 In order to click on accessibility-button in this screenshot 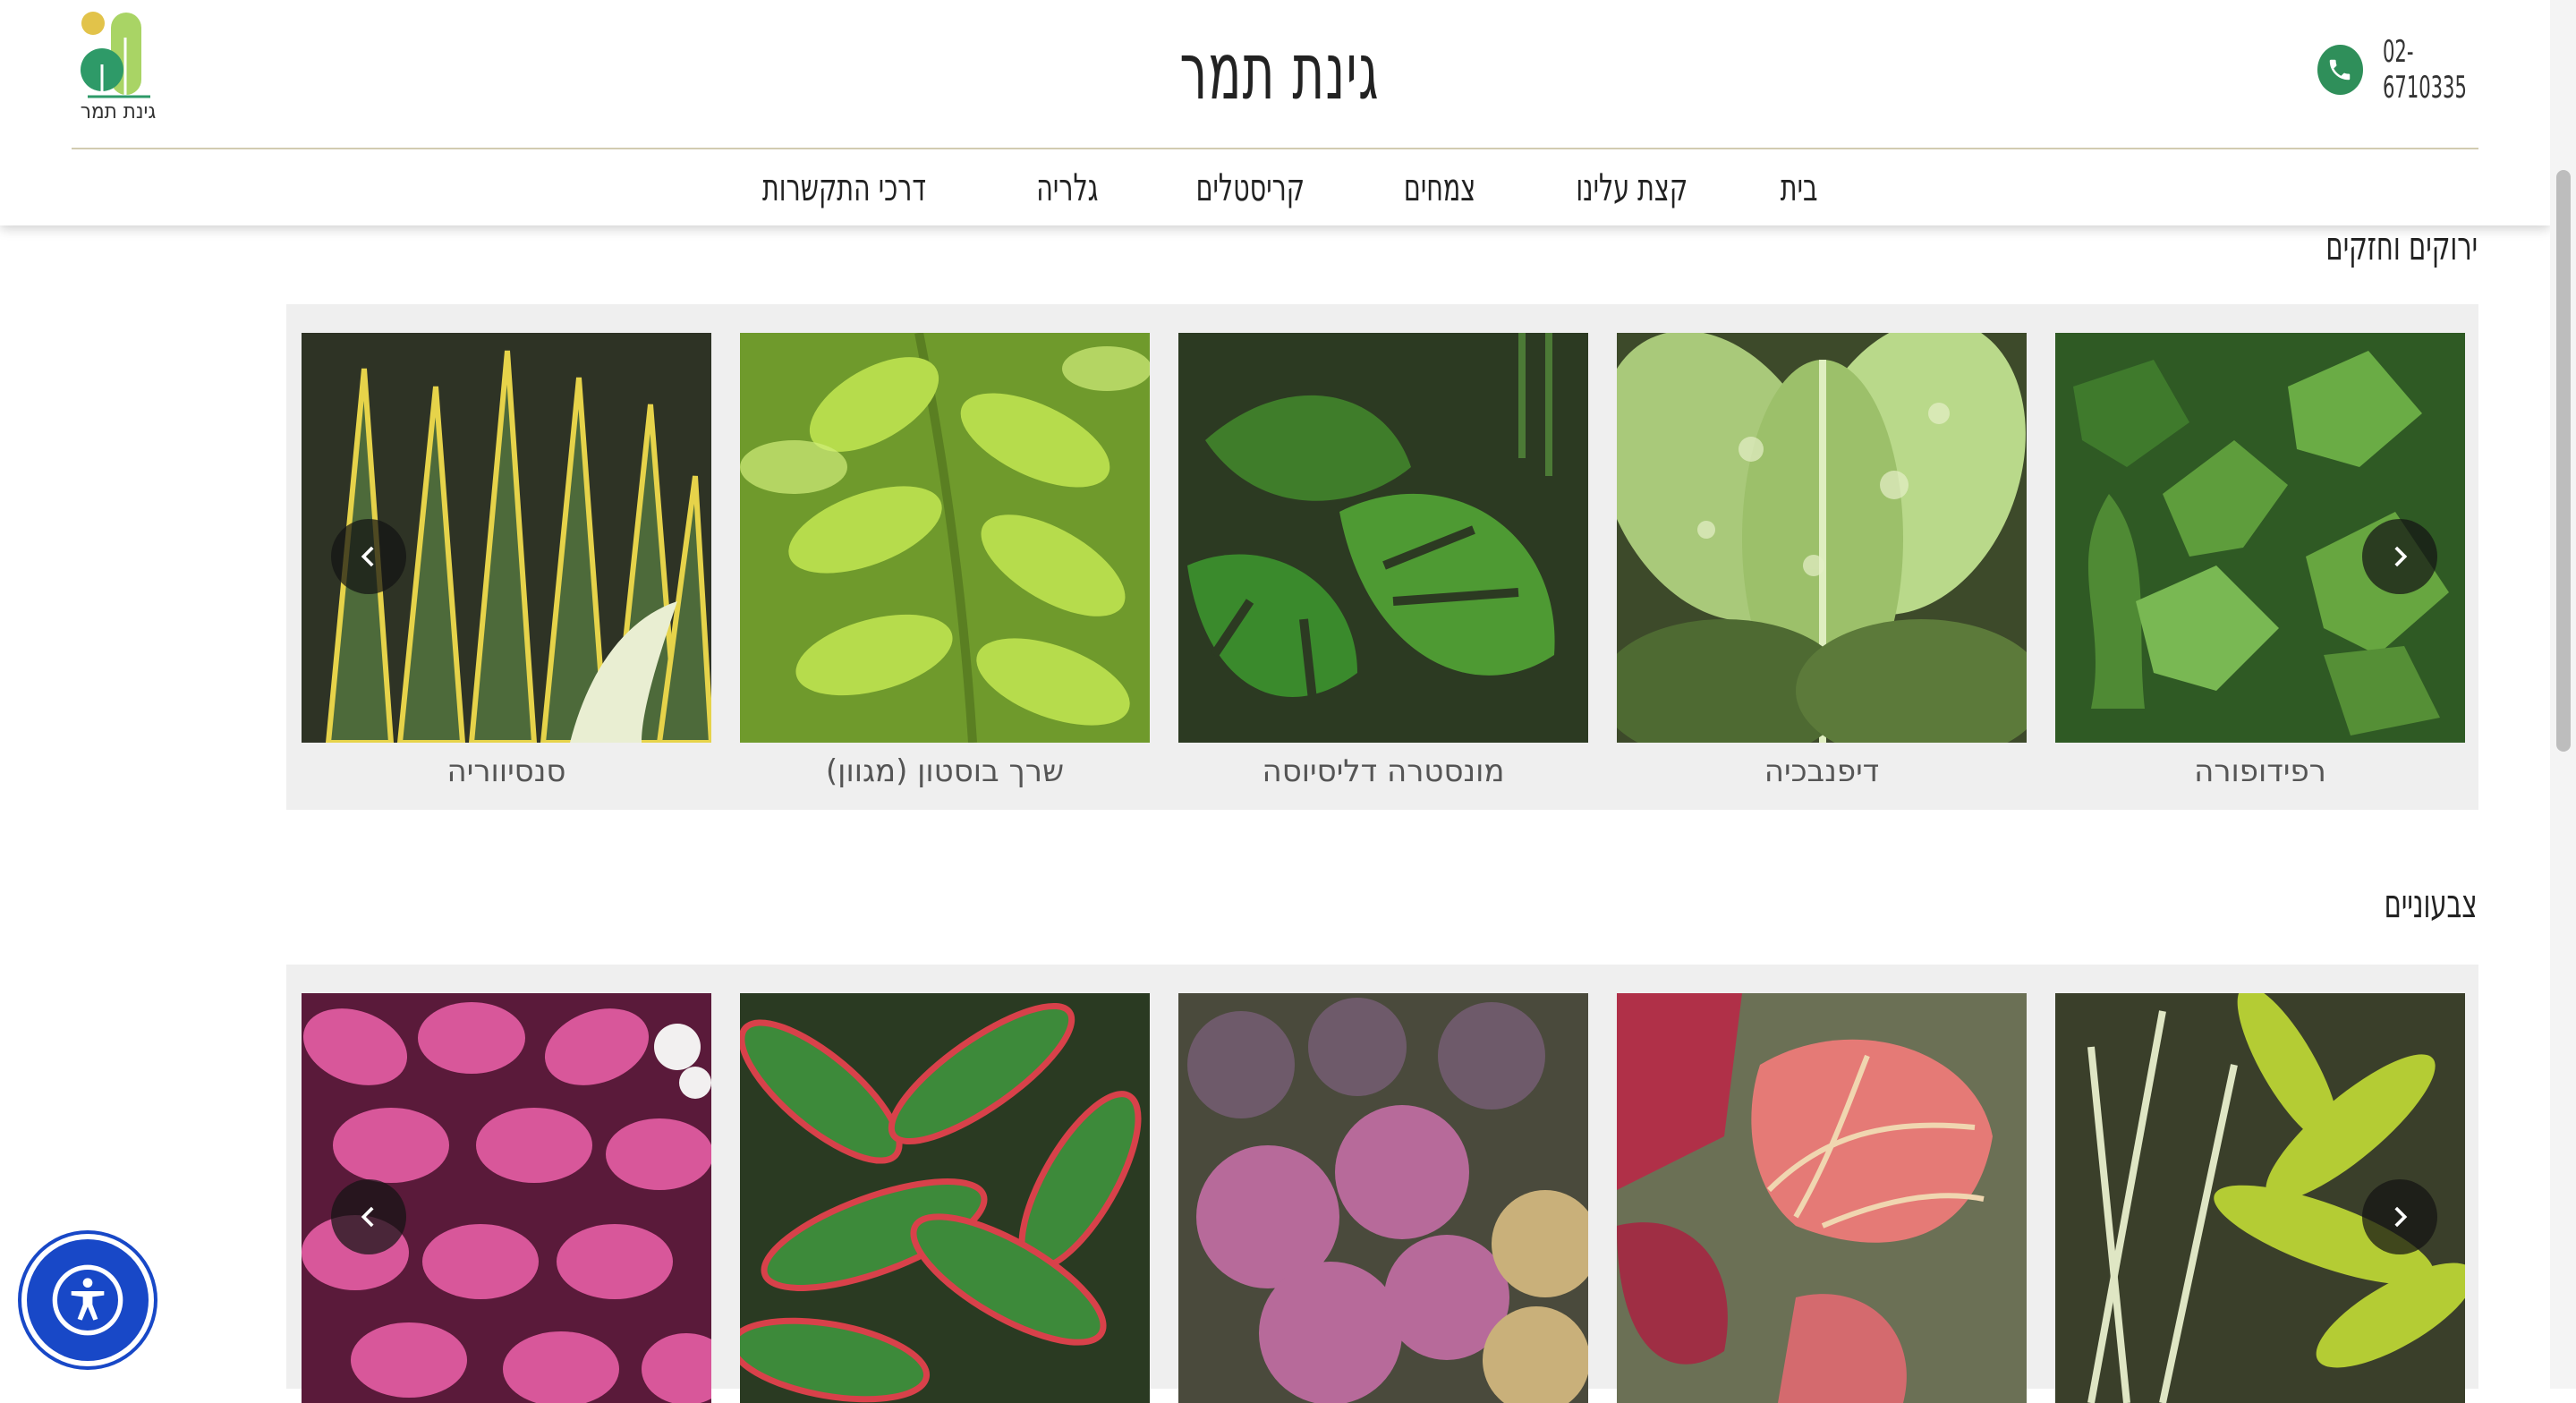, I will do `click(88, 1300)`.